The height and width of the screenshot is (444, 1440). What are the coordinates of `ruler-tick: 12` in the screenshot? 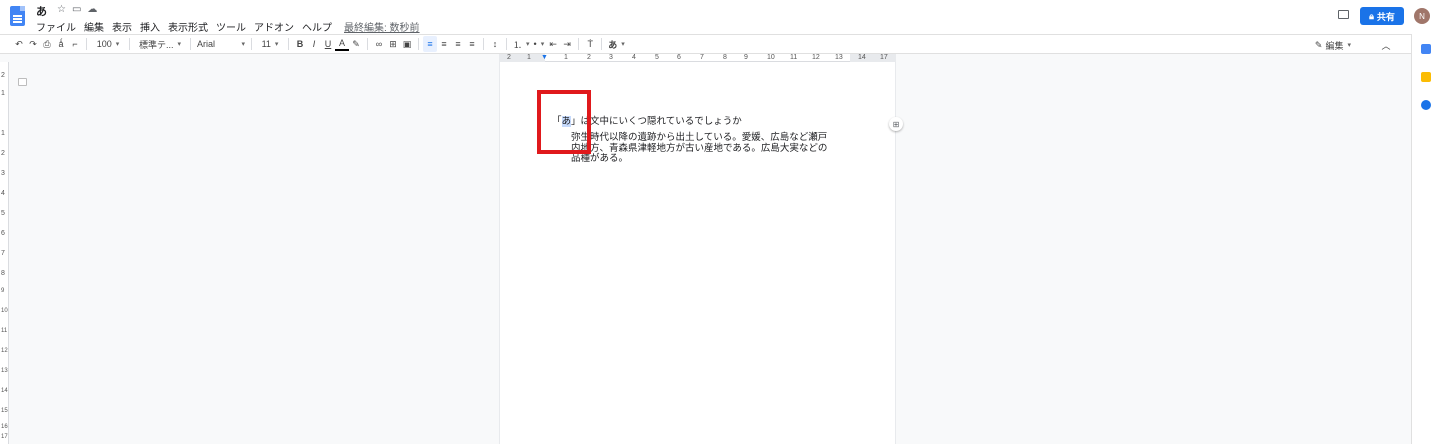 It's located at (4, 351).